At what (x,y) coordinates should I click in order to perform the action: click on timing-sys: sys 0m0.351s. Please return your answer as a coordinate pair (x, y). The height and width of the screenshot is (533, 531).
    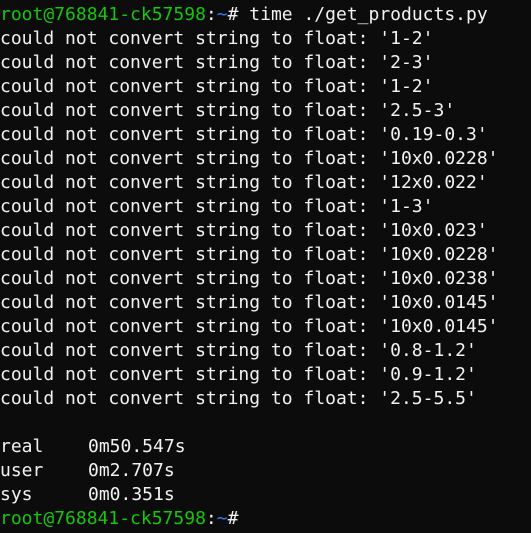
    Looking at the image, I should click on (265, 495).